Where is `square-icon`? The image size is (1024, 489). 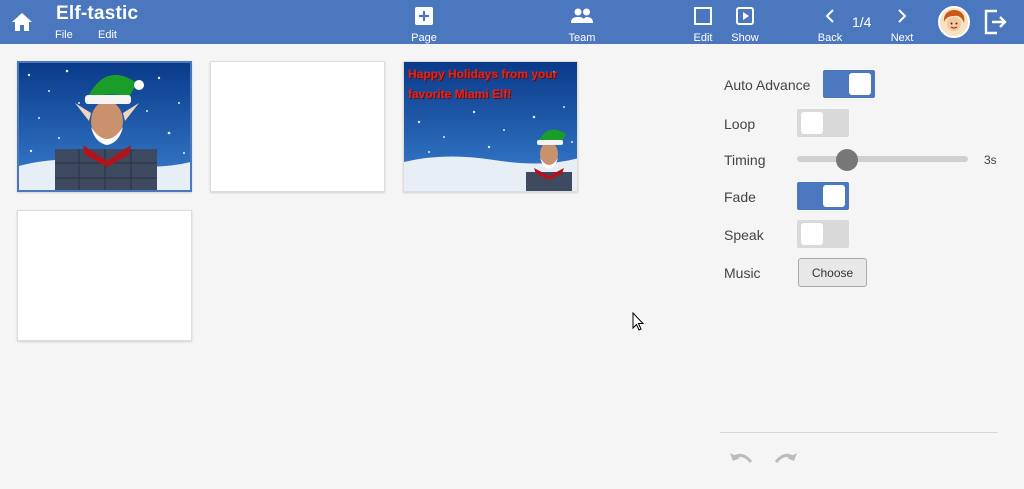
square-icon is located at coordinates (703, 16).